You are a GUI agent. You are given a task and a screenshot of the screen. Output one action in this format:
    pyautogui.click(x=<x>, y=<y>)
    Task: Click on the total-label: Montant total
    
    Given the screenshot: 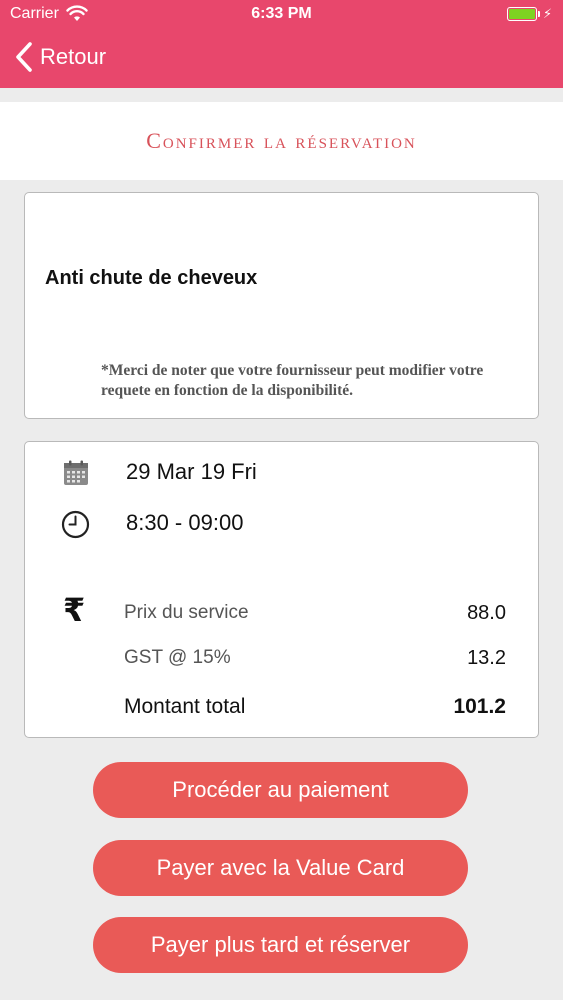 What is the action you would take?
    pyautogui.click(x=185, y=706)
    